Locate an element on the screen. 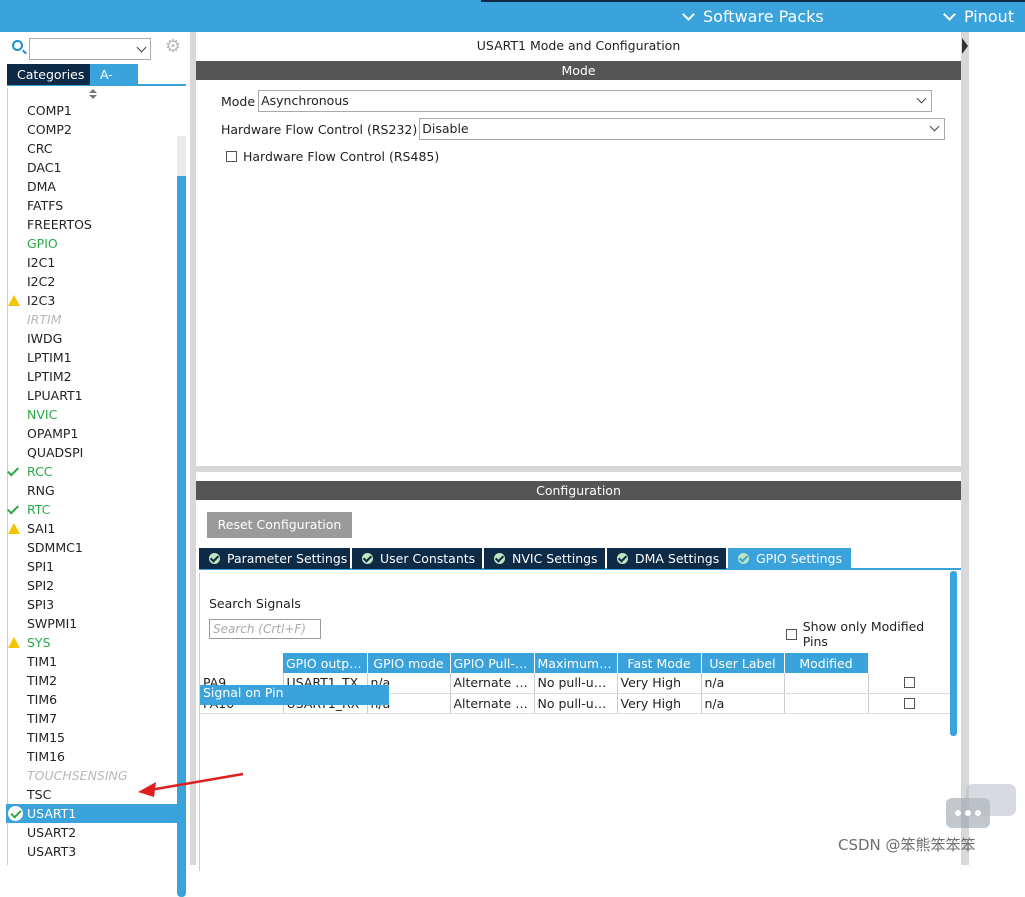  column-header: GPIO mode is located at coordinates (409, 663).